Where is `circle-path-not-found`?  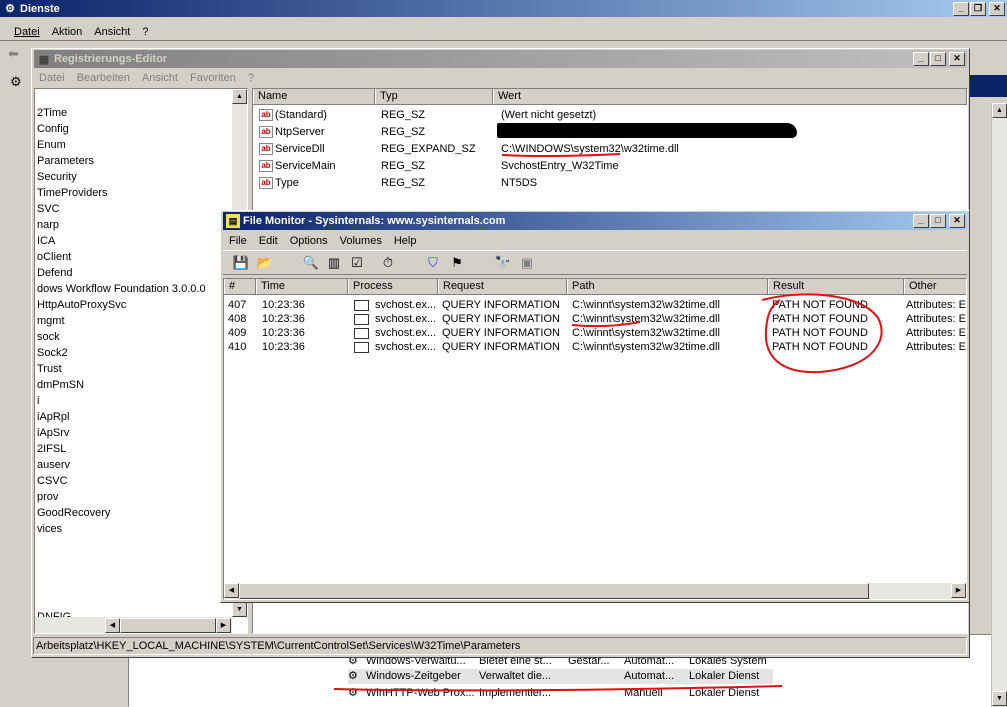
circle-path-not-found is located at coordinates (822, 333).